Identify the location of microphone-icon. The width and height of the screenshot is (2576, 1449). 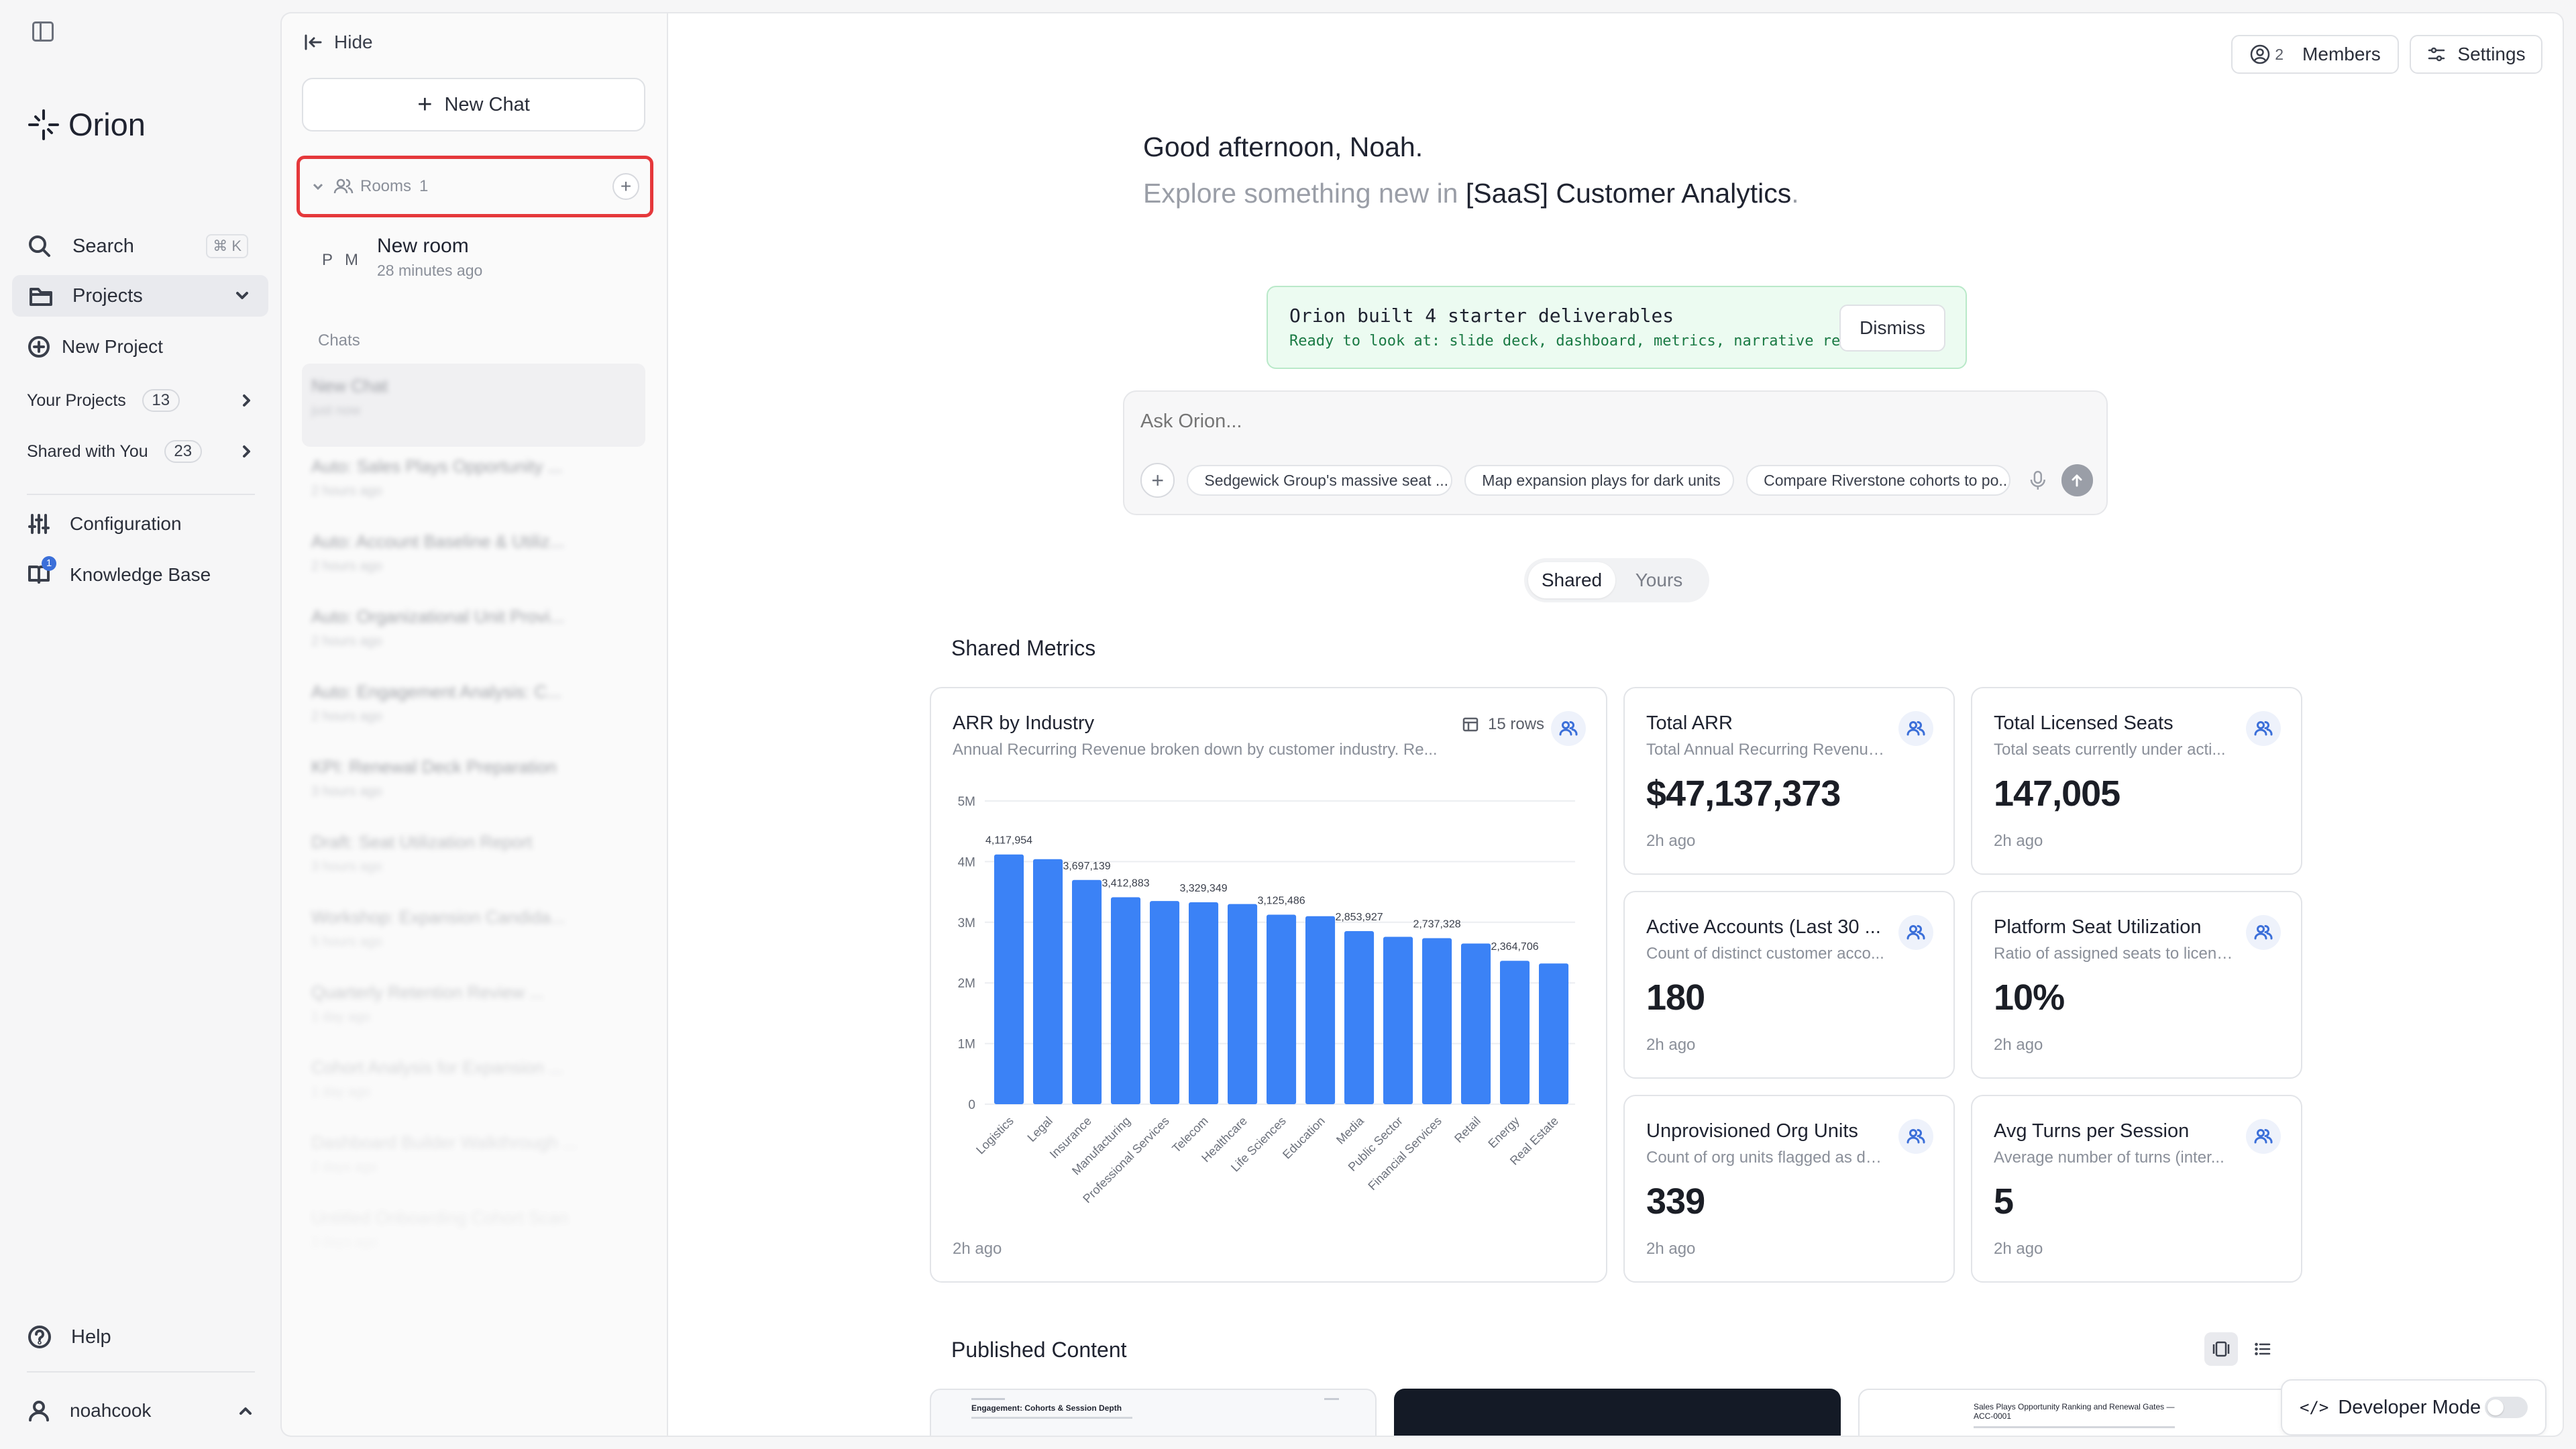
(2038, 480).